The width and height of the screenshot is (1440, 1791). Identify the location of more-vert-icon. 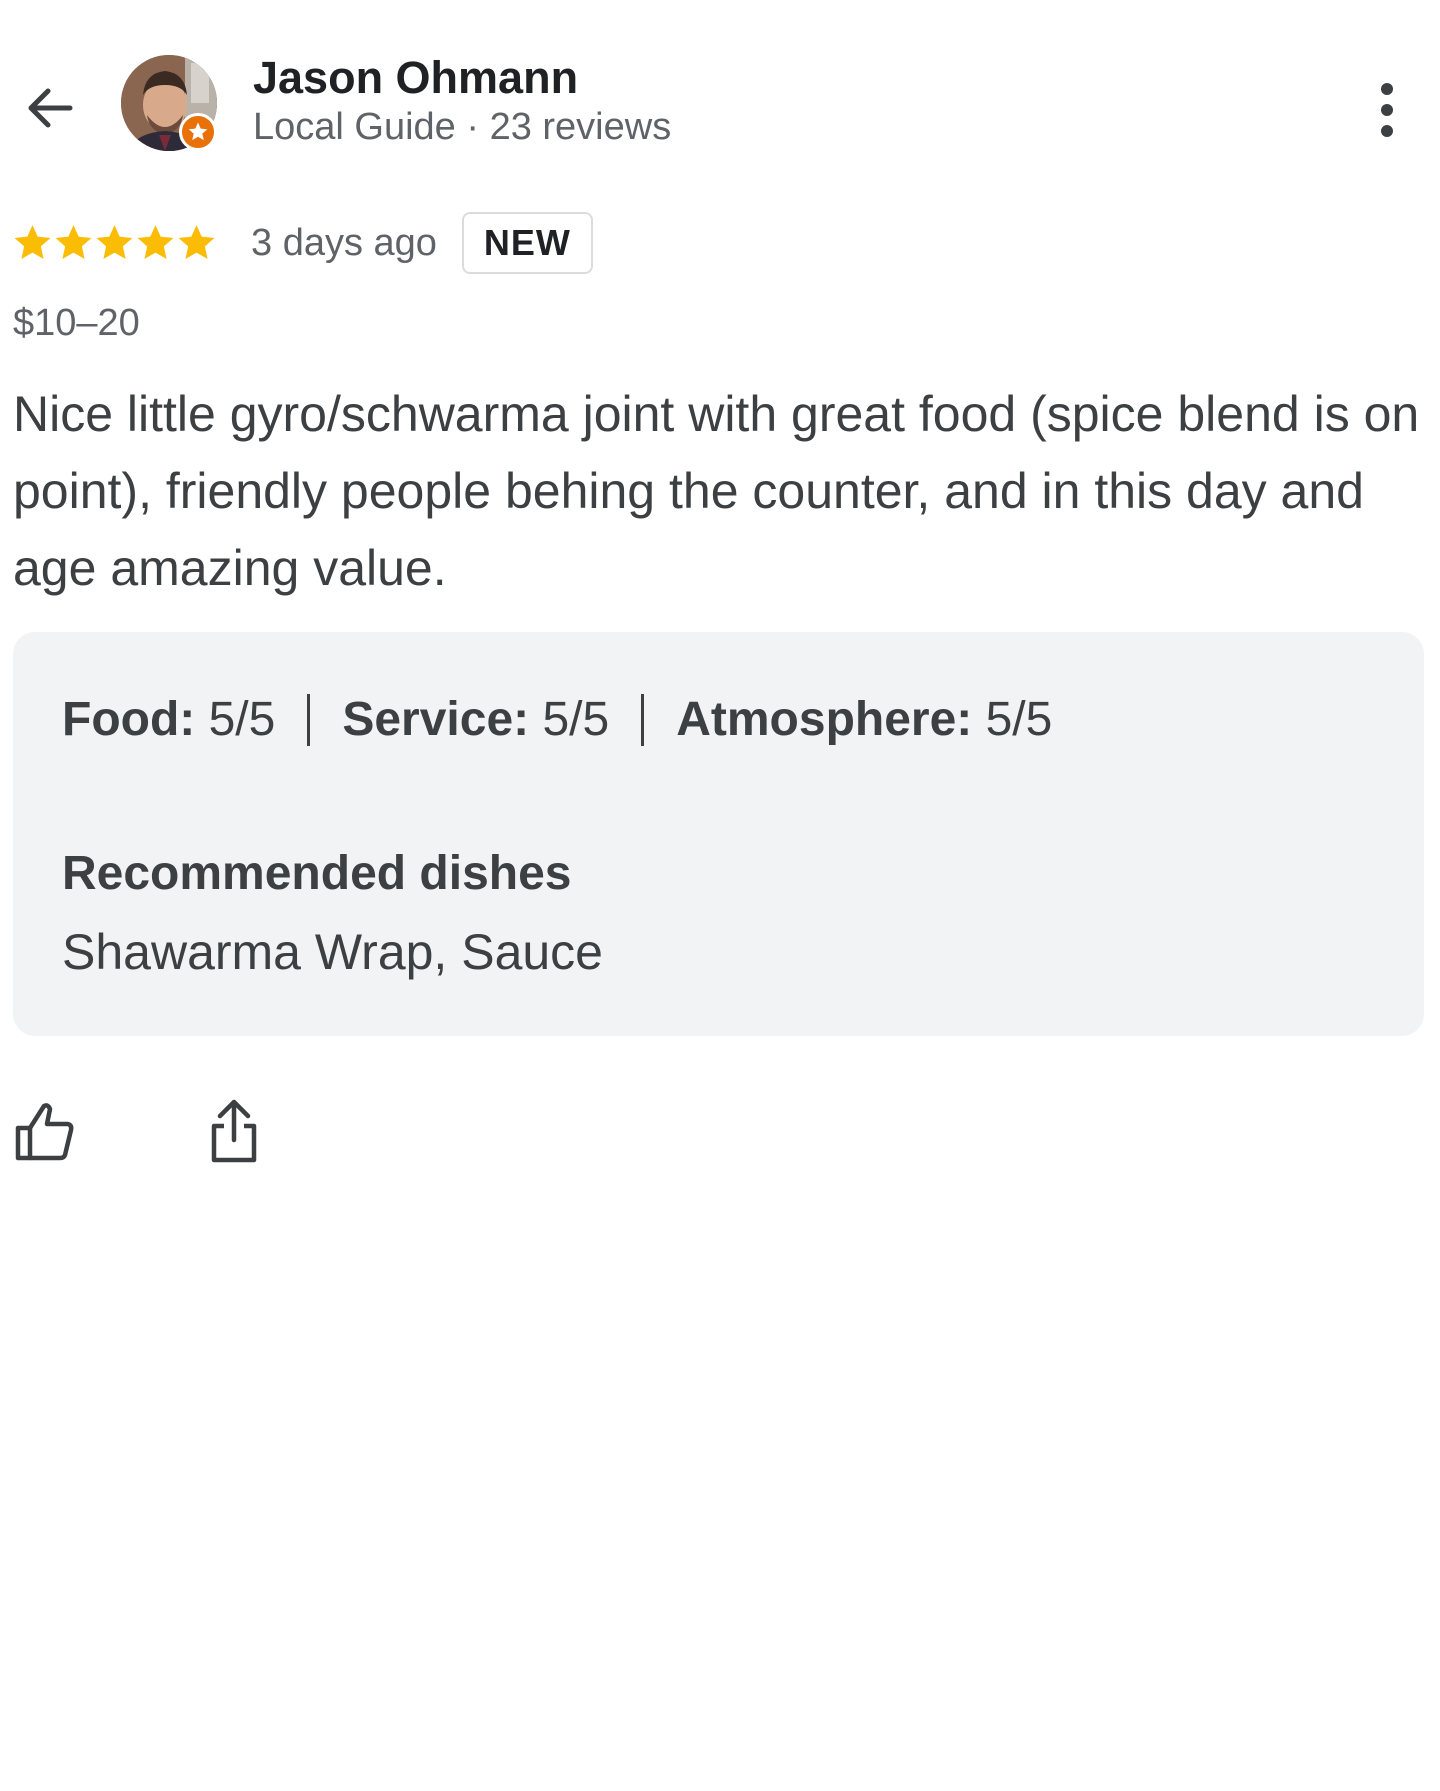
(1387, 110).